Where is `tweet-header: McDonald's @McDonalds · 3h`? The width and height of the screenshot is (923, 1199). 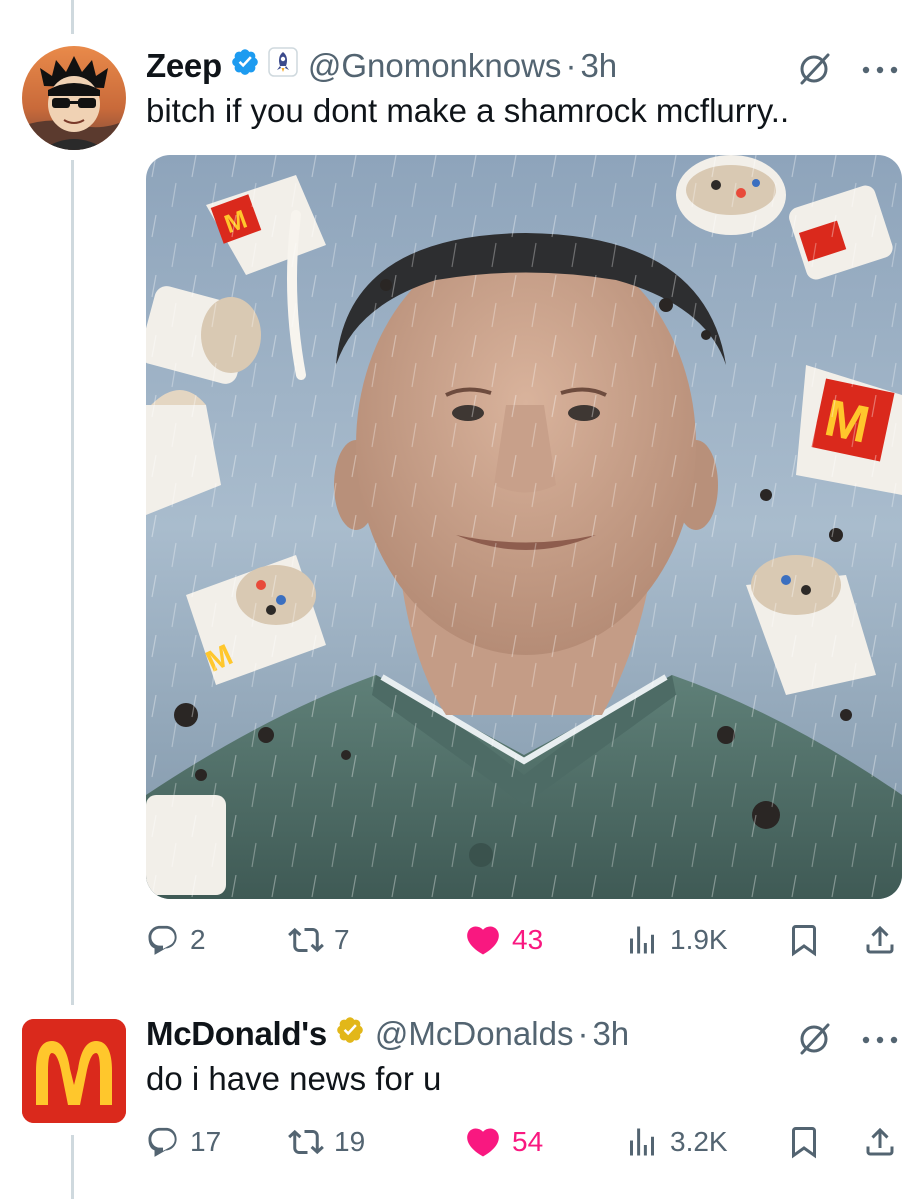 tweet-header: McDonald's @McDonalds · 3h is located at coordinates (387, 1034).